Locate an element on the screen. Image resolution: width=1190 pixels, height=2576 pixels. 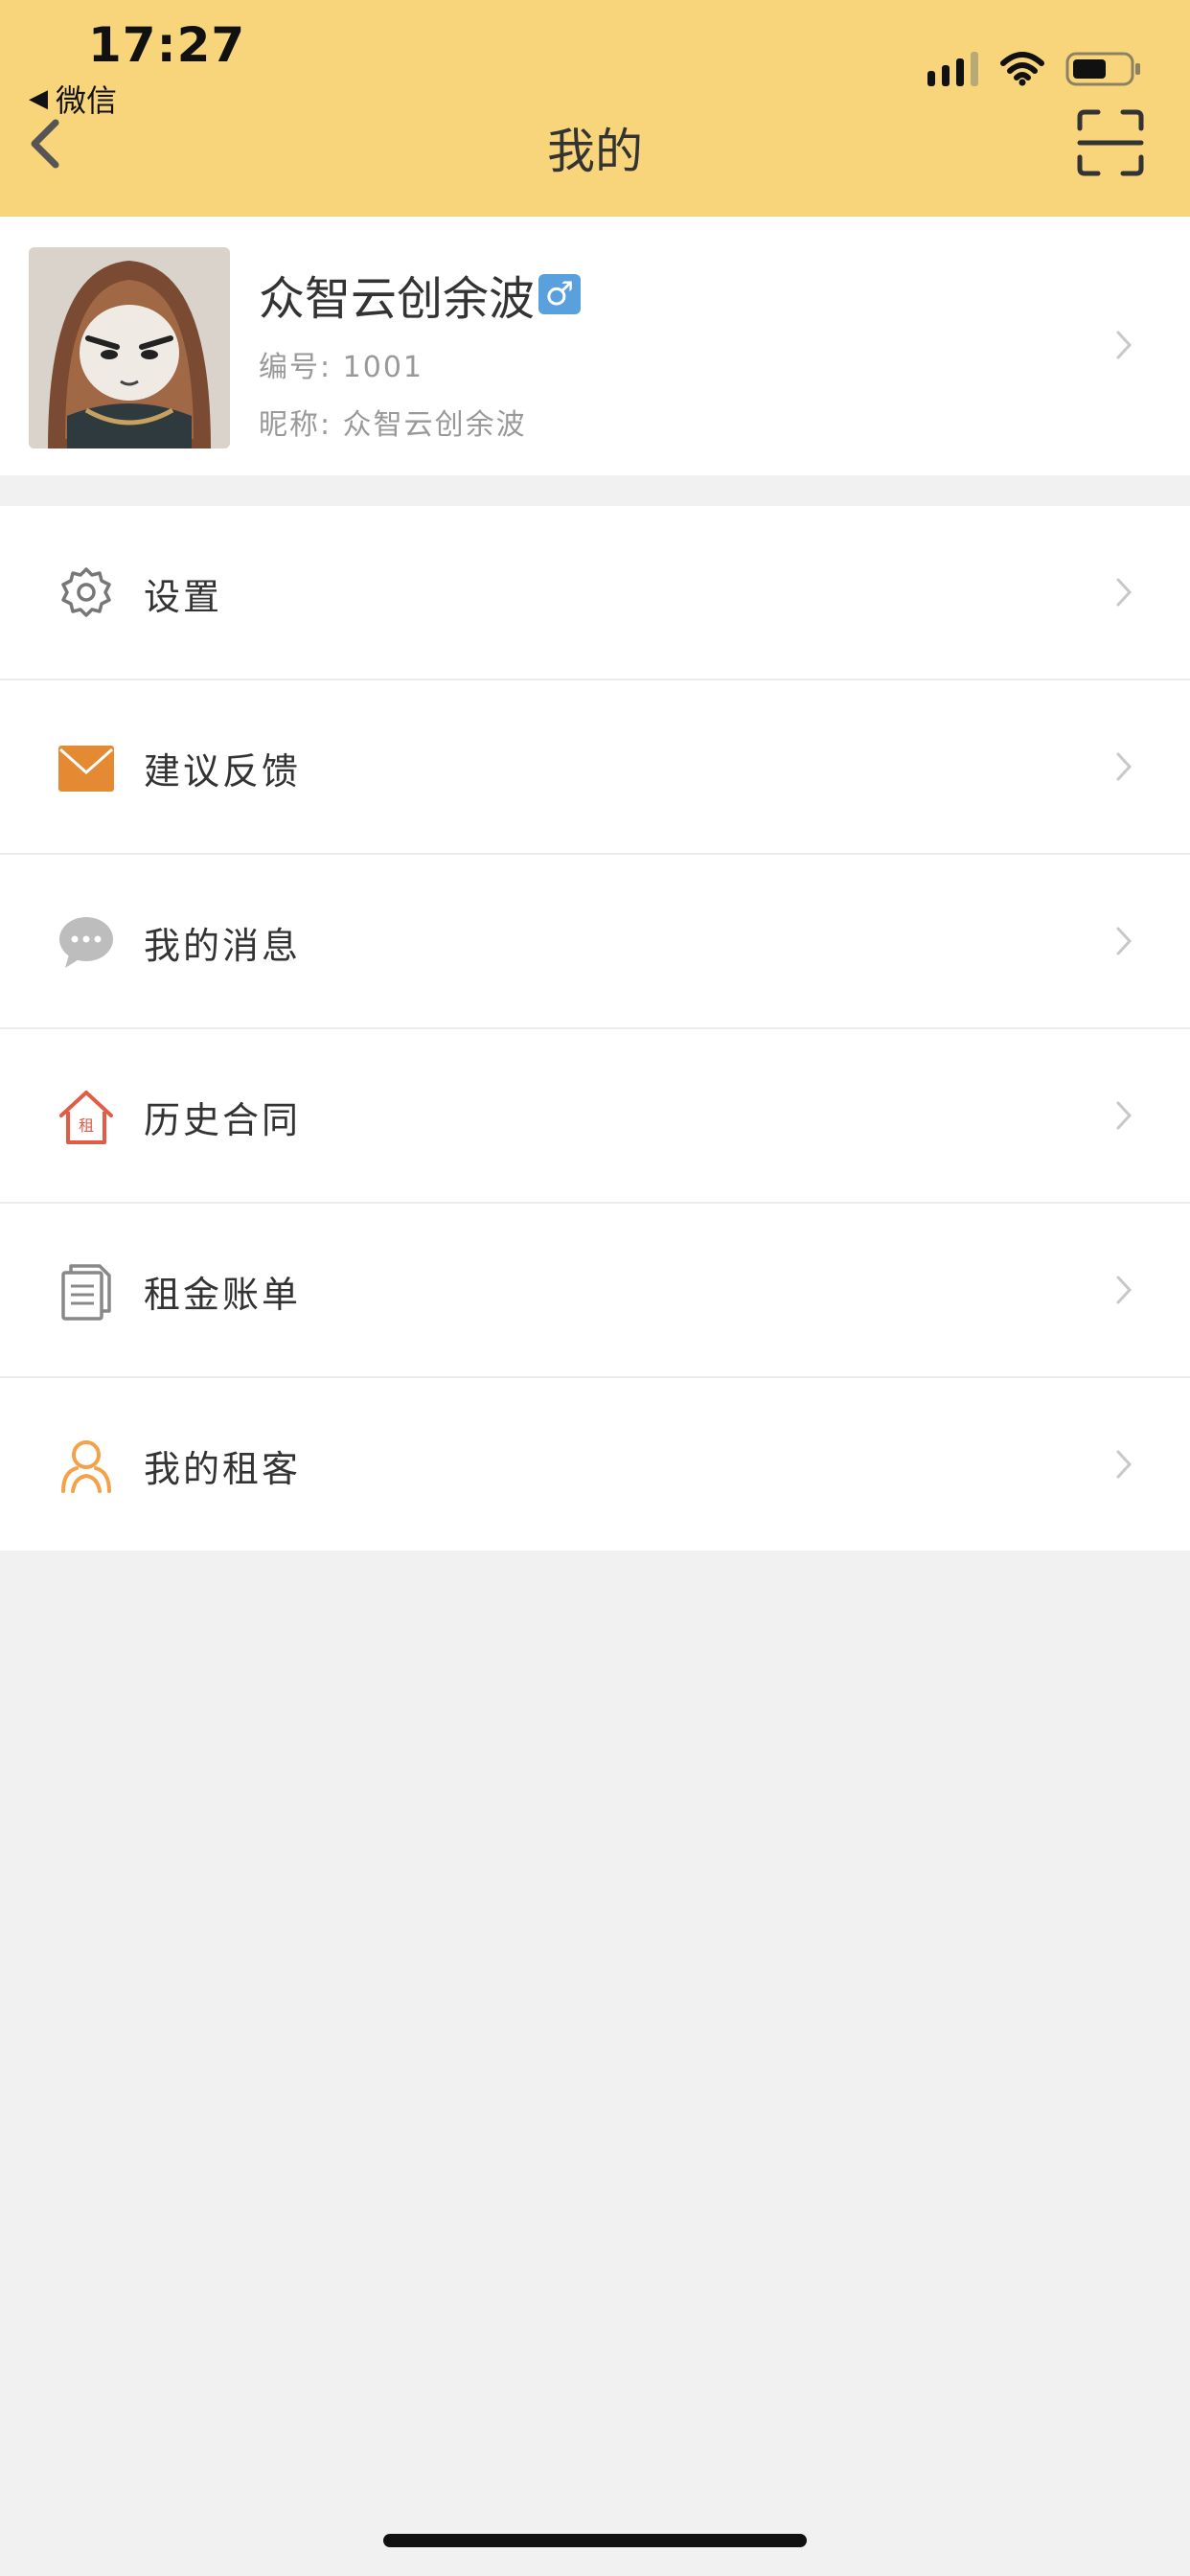
user-name-row: 众智云创余波 ♂ is located at coordinates (421, 294).